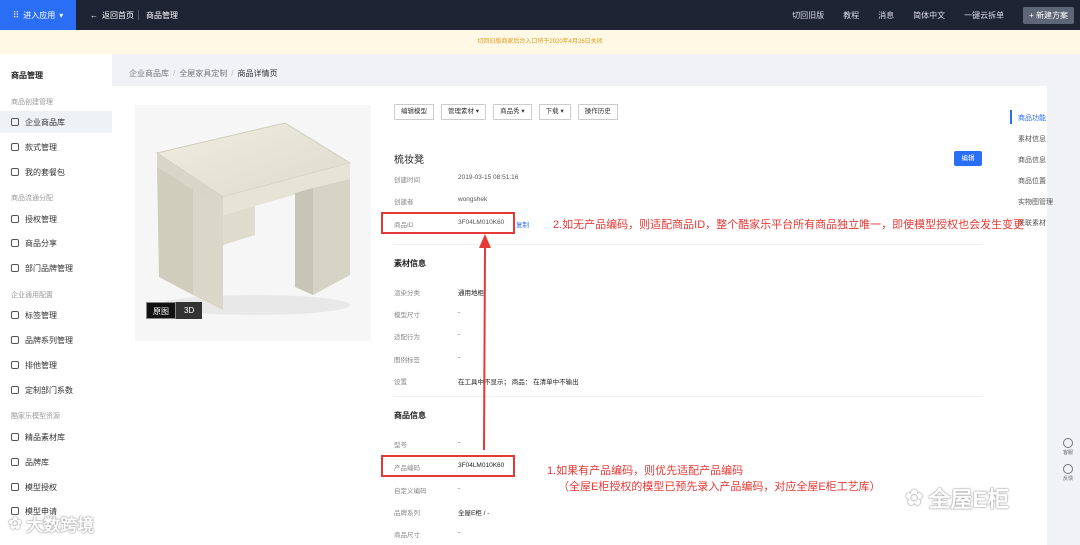 Image resolution: width=1080 pixels, height=545 pixels. Describe the element at coordinates (257, 73) in the screenshot. I see `breadcrumb-current: 商品详情页` at that location.